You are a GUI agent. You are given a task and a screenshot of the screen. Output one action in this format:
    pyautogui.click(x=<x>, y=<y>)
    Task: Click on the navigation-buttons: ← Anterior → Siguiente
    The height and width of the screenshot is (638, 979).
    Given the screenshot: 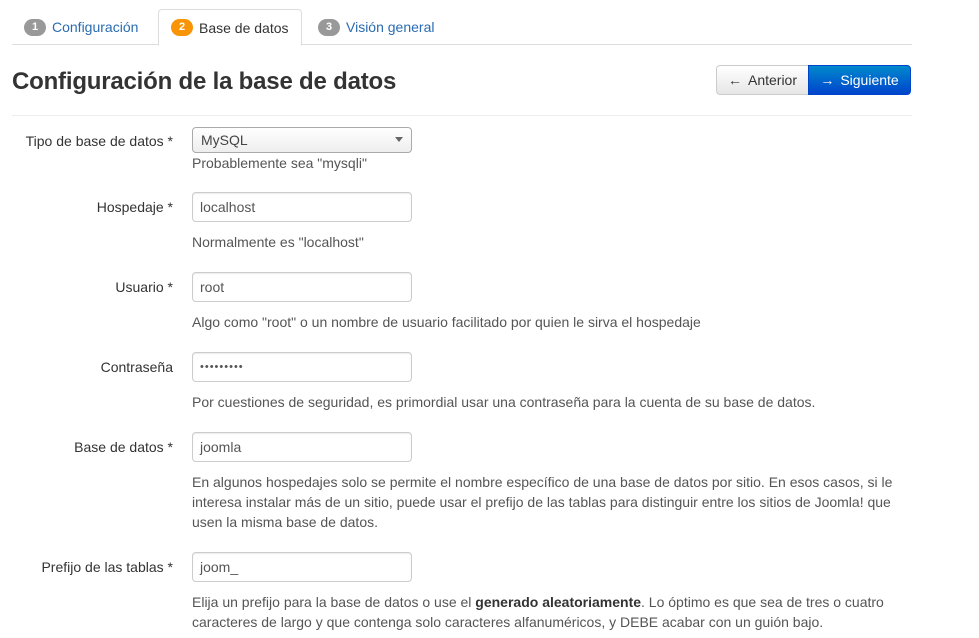 What is the action you would take?
    pyautogui.click(x=813, y=80)
    